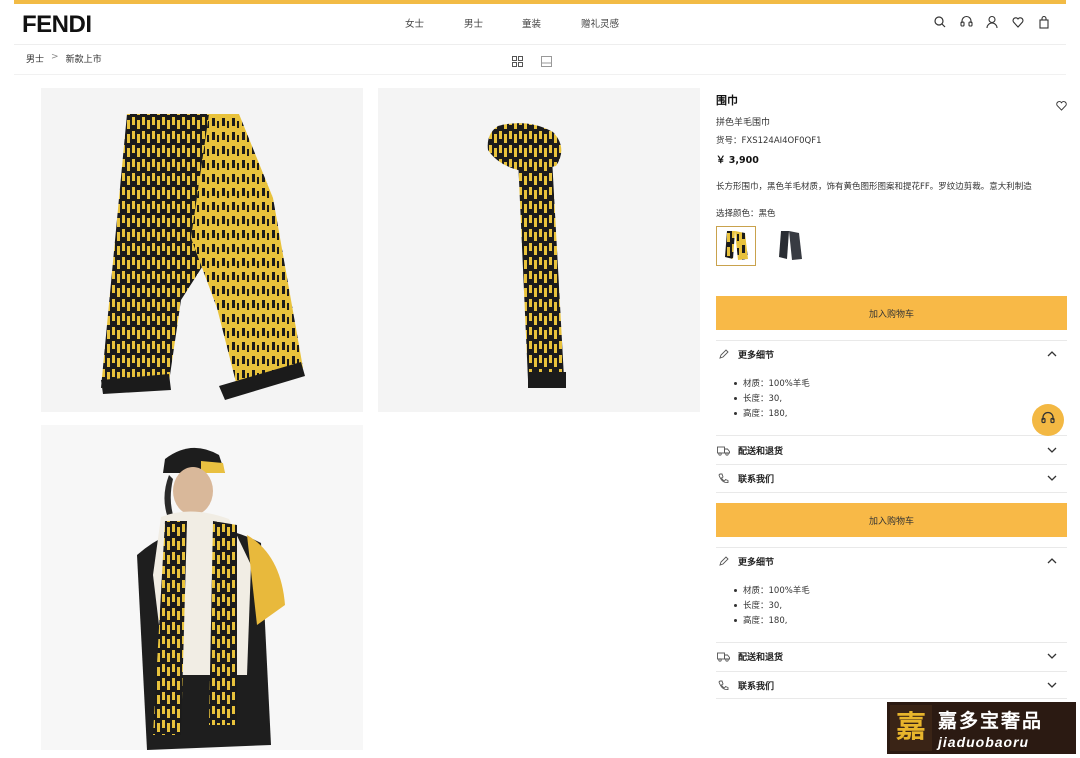  Describe the element at coordinates (202, 250) in the screenshot. I see `scarf-flat-image` at that location.